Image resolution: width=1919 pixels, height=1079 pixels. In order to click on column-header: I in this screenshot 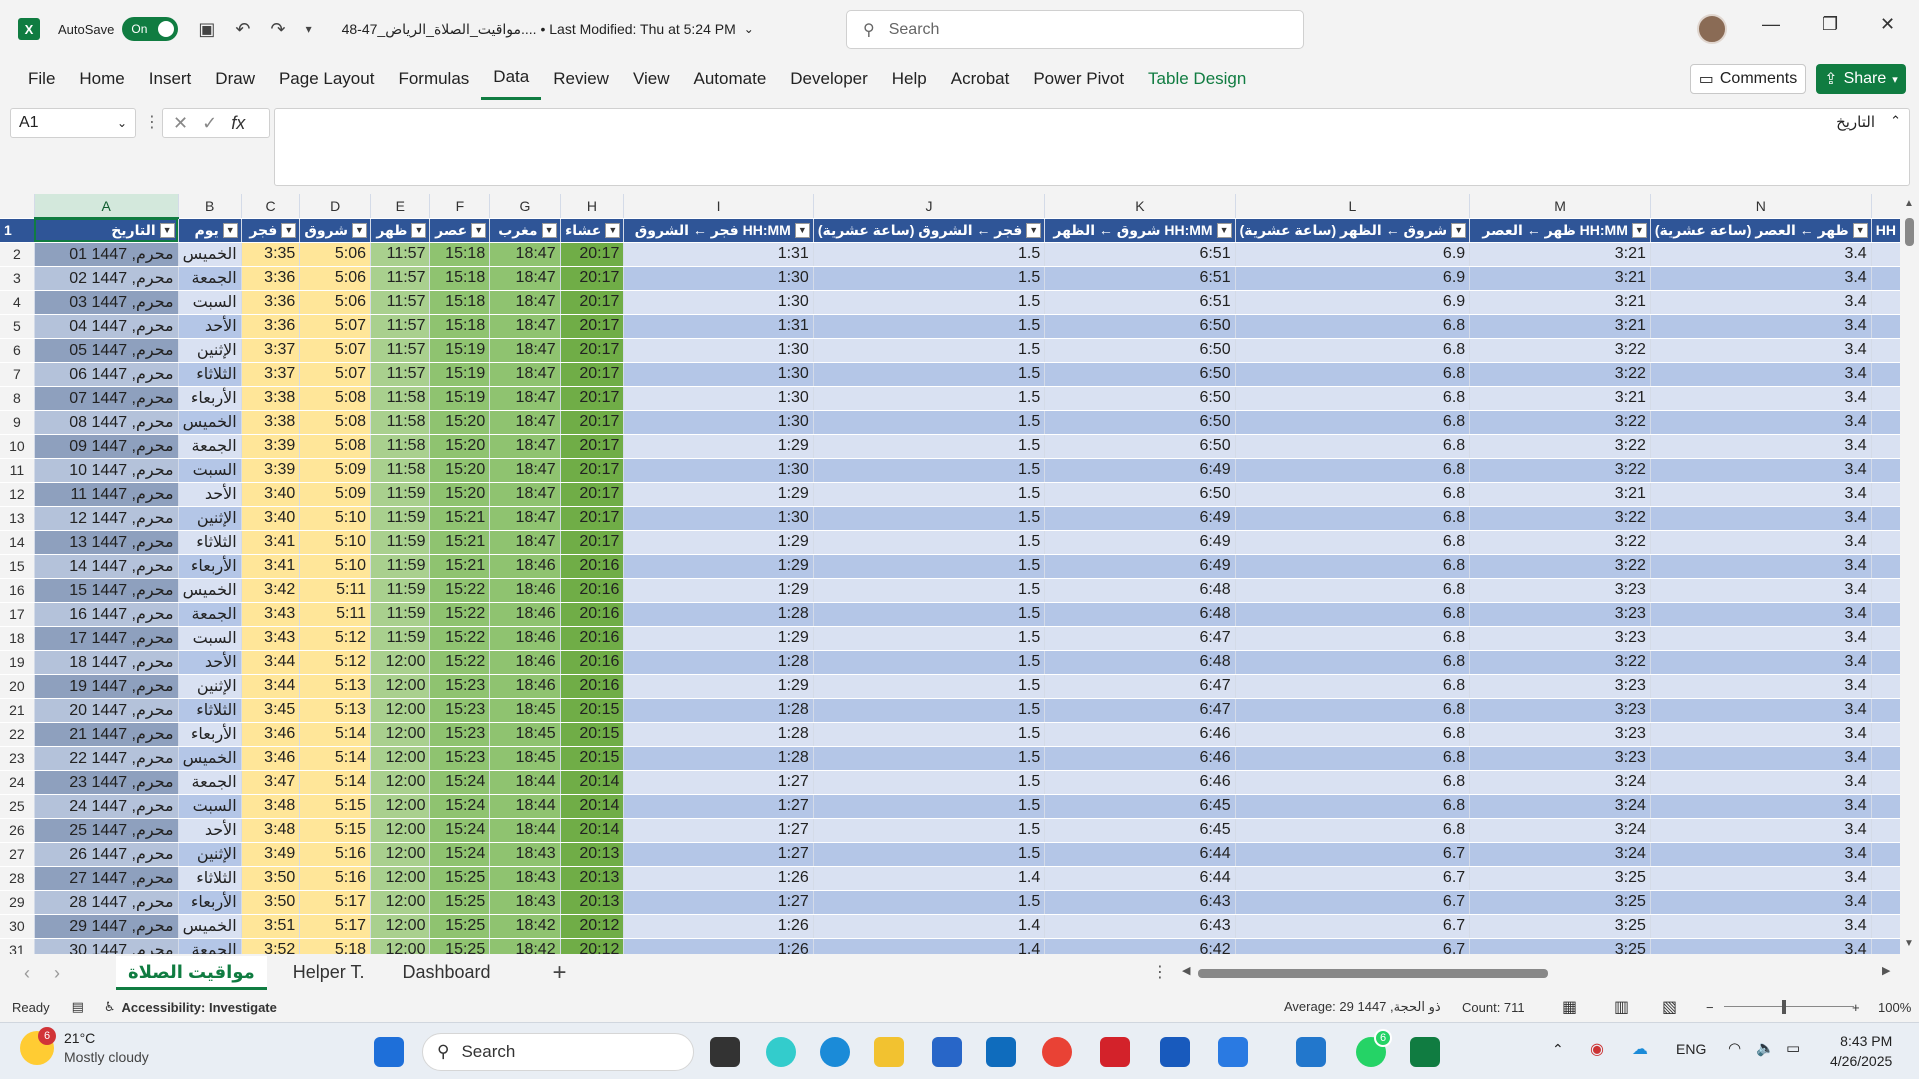, I will do `click(718, 206)`.